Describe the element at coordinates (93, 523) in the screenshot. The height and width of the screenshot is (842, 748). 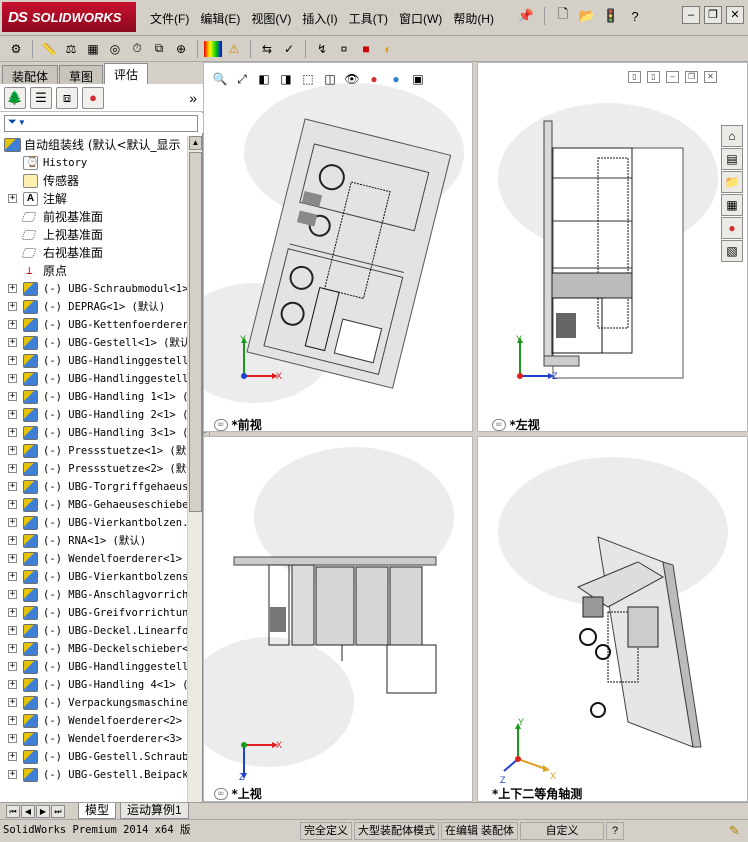
I see `tree-item: + (-) UBG-Vierkantbolzen.I` at that location.